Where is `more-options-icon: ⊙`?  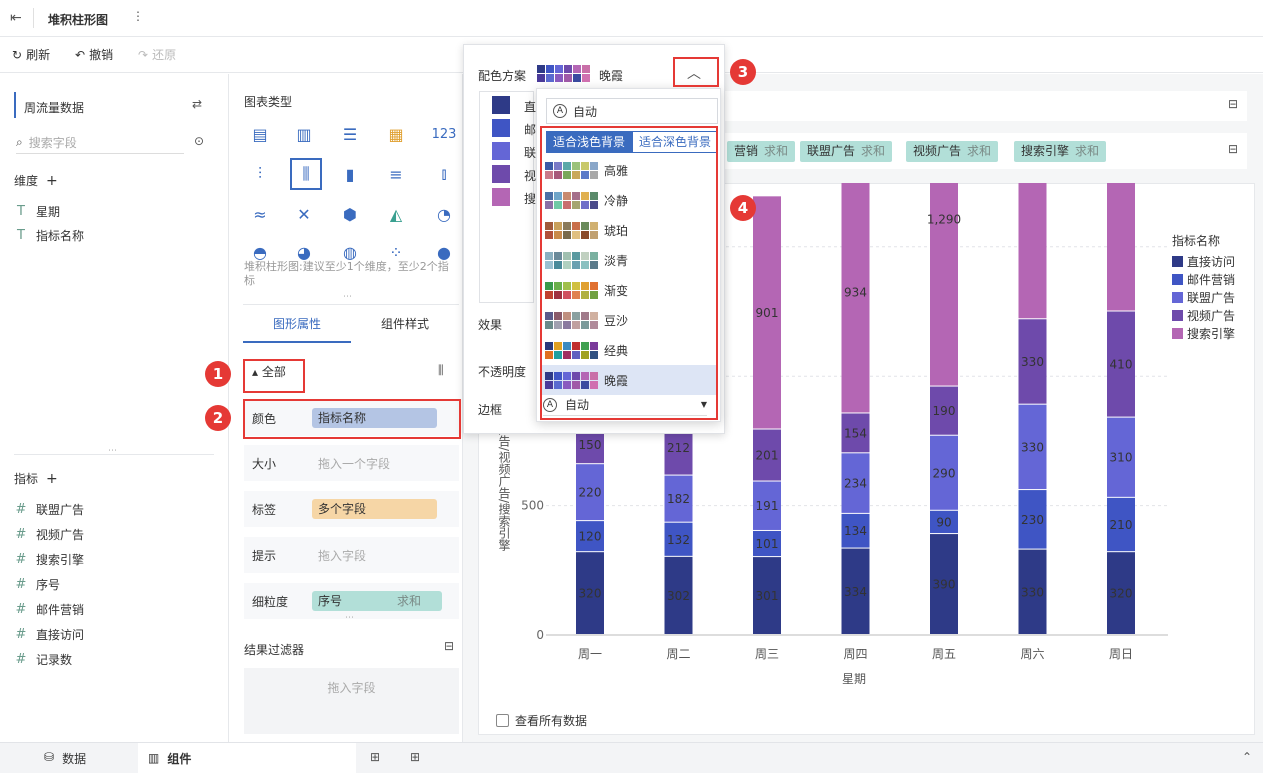 more-options-icon: ⊙ is located at coordinates (199, 141).